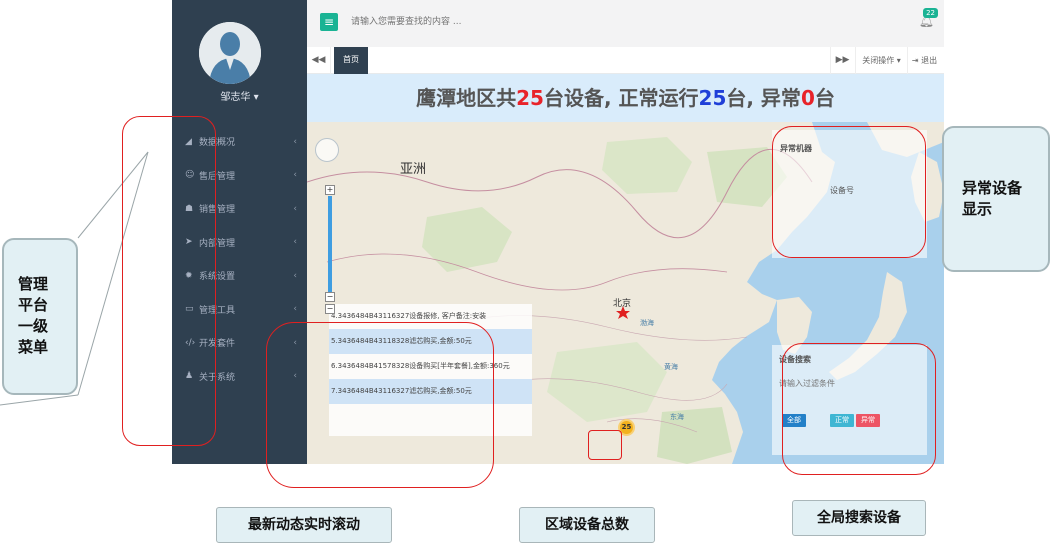 The image size is (1053, 551). I want to click on tabs-scroll-left-button: ◀◀, so click(319, 60).